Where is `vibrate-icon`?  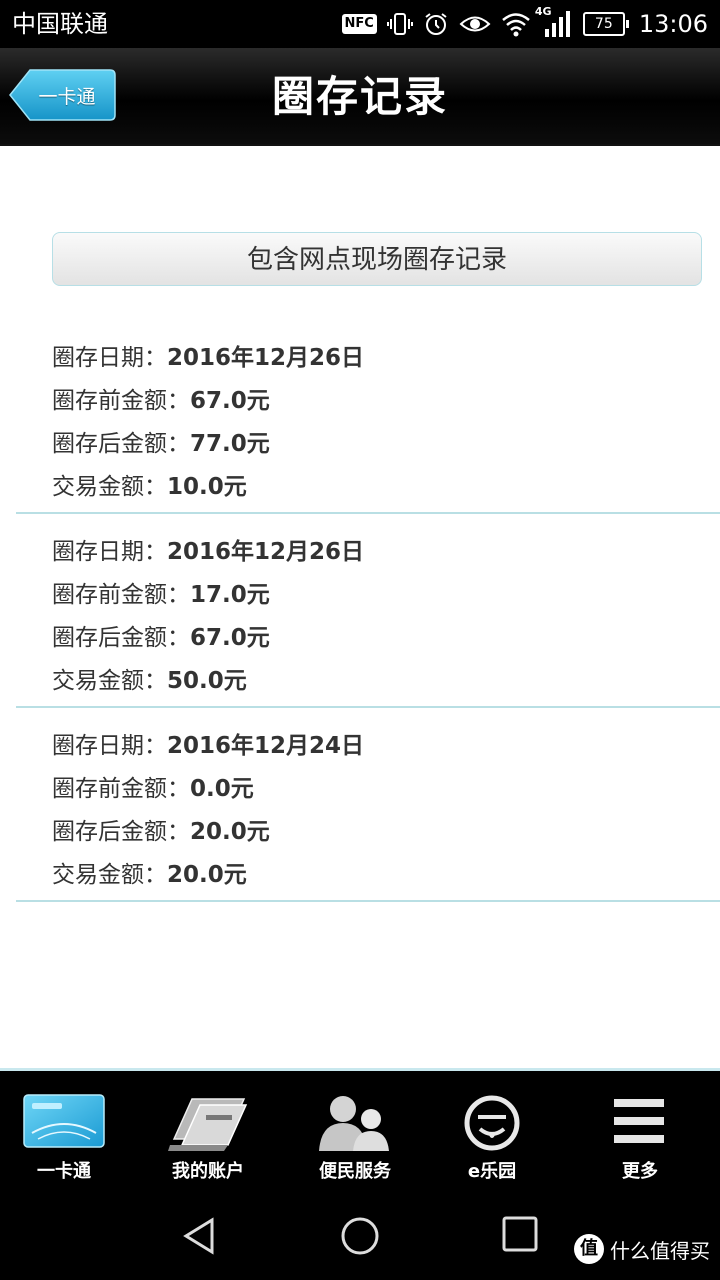
vibrate-icon is located at coordinates (399, 24).